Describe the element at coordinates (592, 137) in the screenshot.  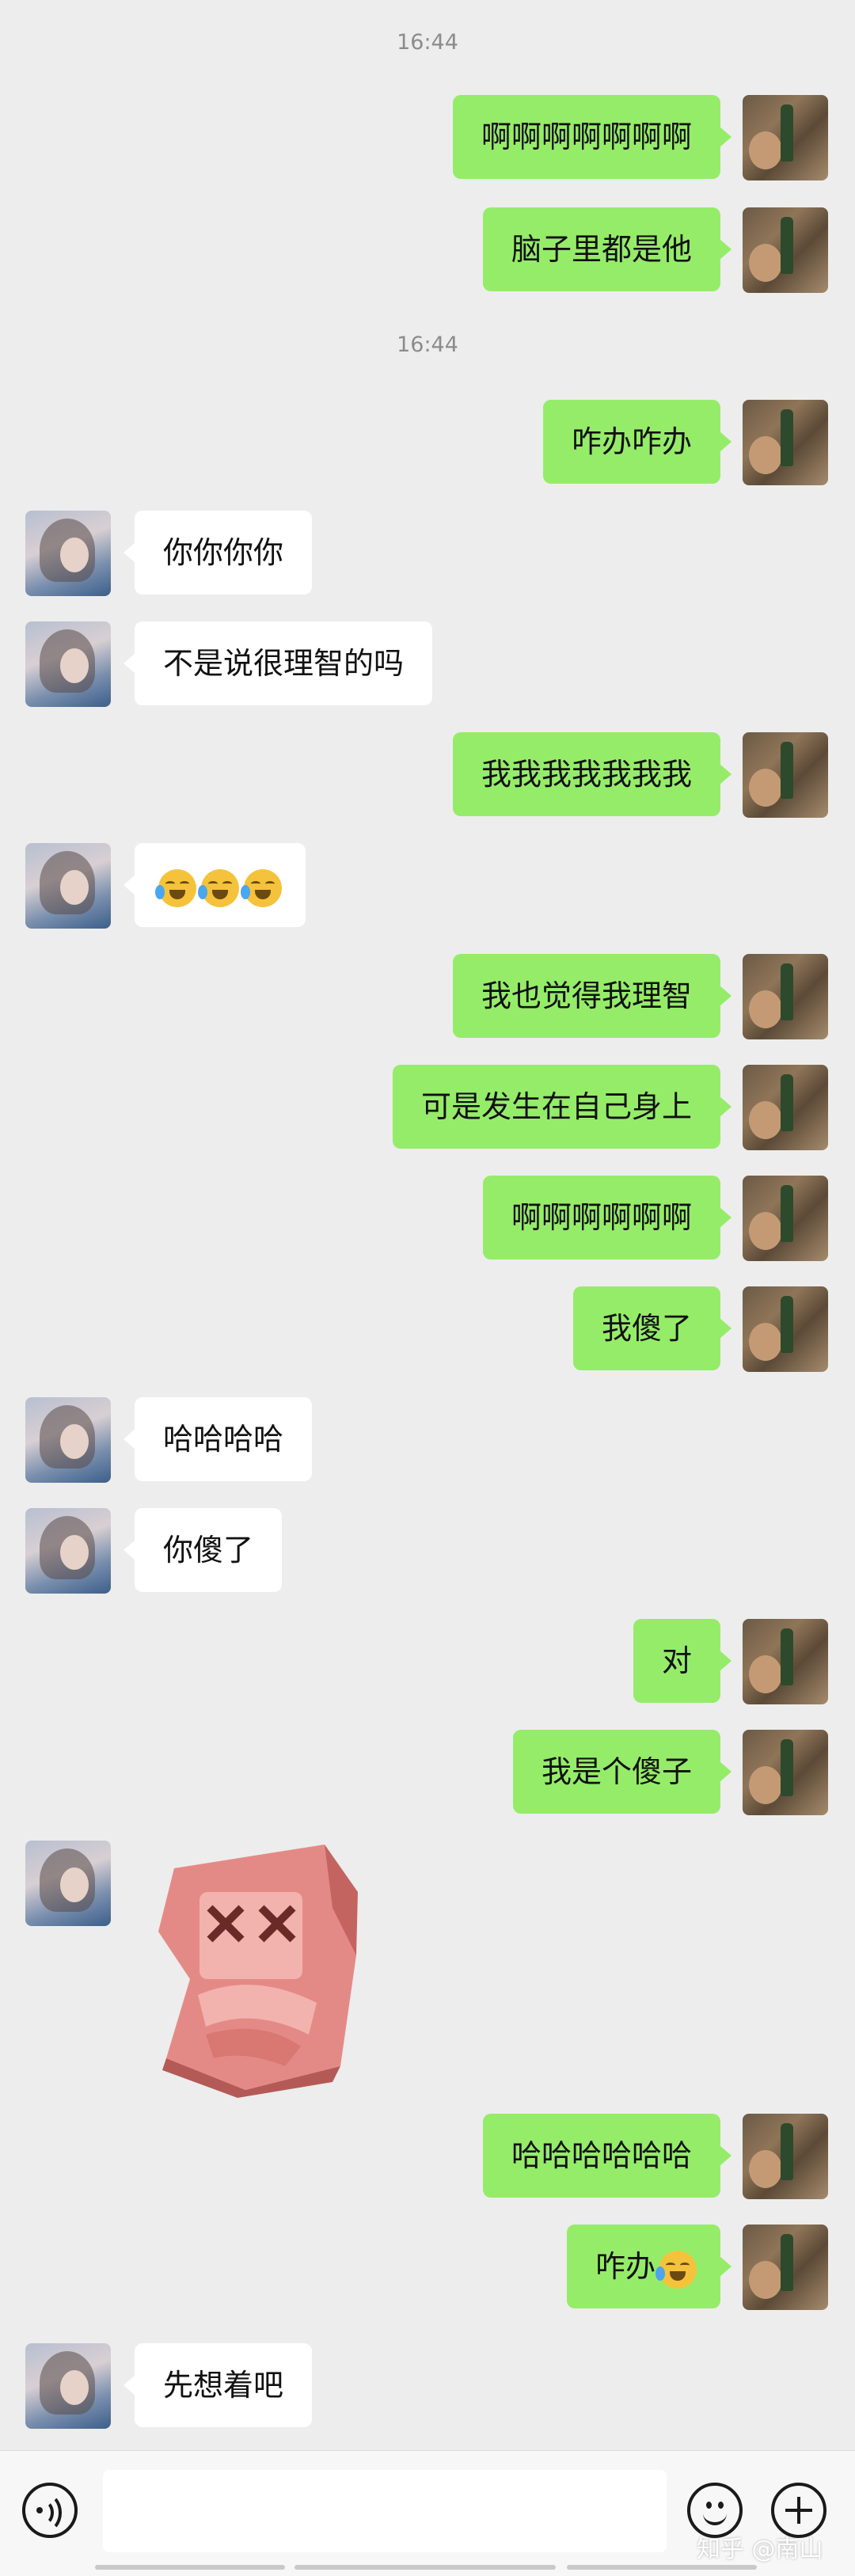
I see `message-bubble-outgoing: 啊啊啊啊啊啊啊` at that location.